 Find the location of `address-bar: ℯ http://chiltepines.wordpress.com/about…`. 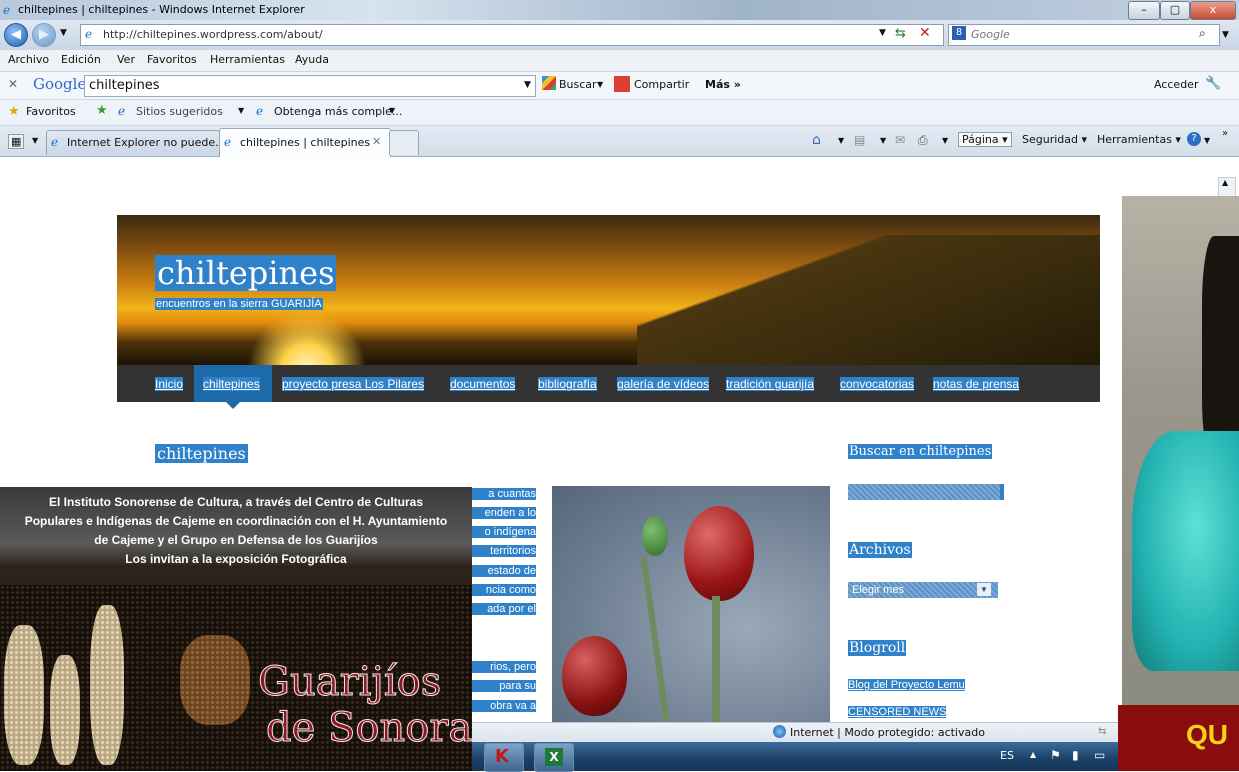

address-bar: ℯ http://chiltepines.wordpress.com/about… is located at coordinates (512, 35).